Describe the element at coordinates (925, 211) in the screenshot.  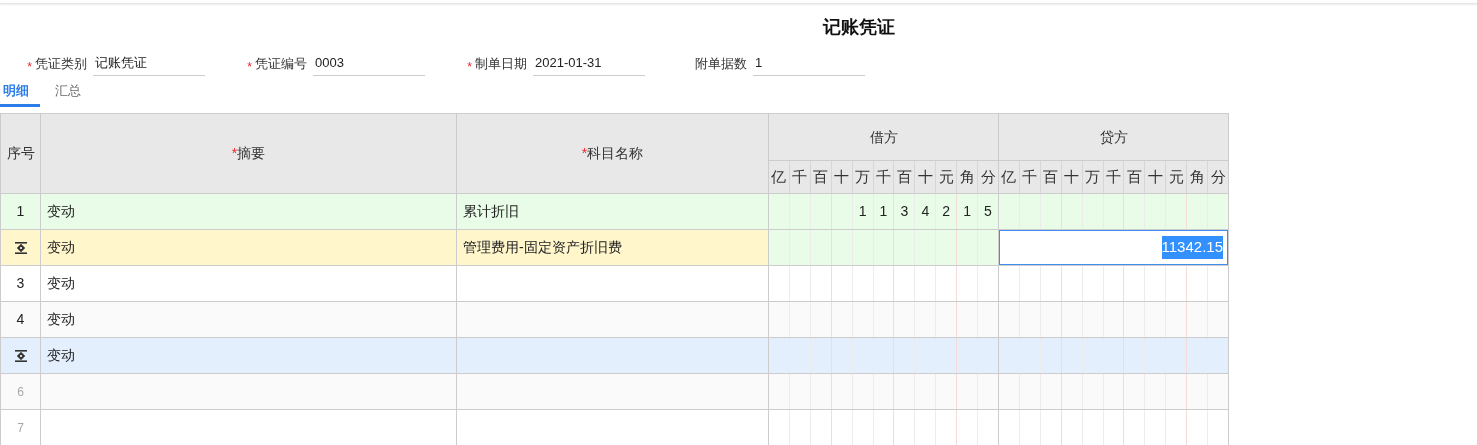
I see `digit: 4` at that location.